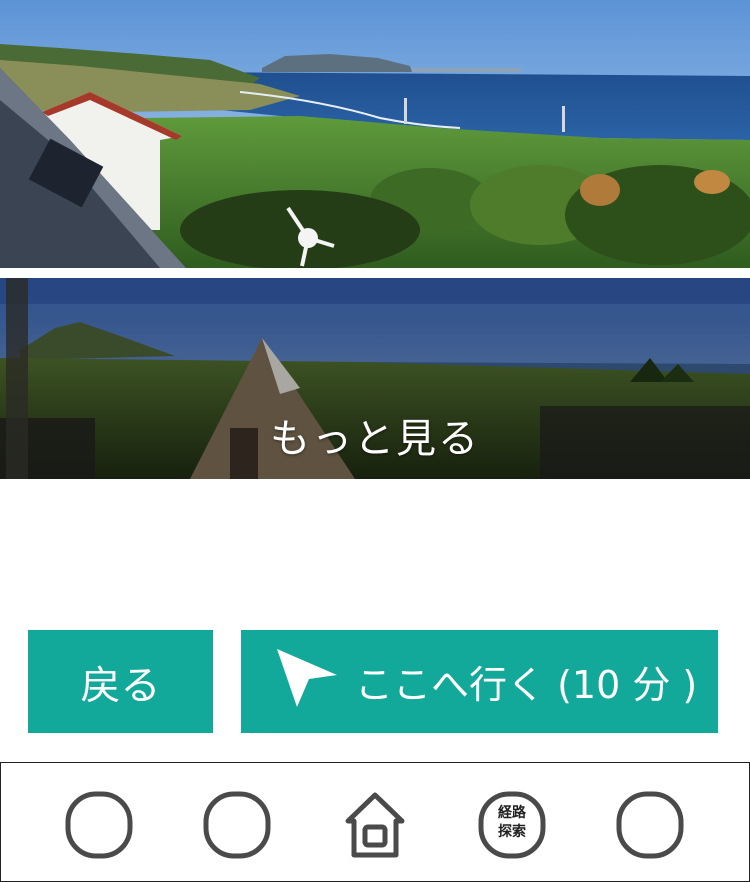 The height and width of the screenshot is (882, 750). What do you see at coordinates (526, 685) in the screenshot?
I see `go-here-label: ここへ行く (10 分 )` at bounding box center [526, 685].